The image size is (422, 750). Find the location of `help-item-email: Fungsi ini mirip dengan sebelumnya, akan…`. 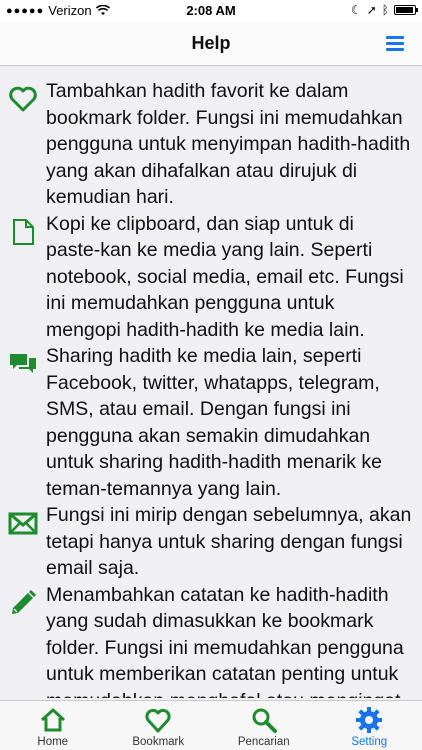

help-item-email: Fungsi ini mirip dengan sebelumnya, akan… is located at coordinates (211, 542).